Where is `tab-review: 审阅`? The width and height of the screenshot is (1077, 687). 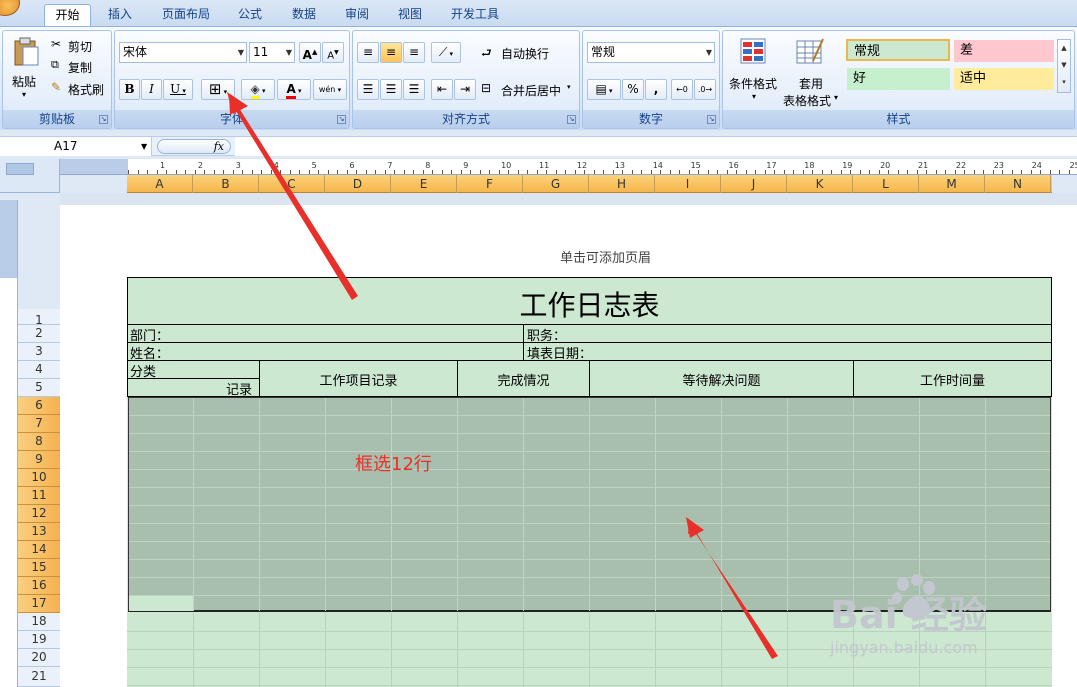 tab-review: 审阅 is located at coordinates (357, 15).